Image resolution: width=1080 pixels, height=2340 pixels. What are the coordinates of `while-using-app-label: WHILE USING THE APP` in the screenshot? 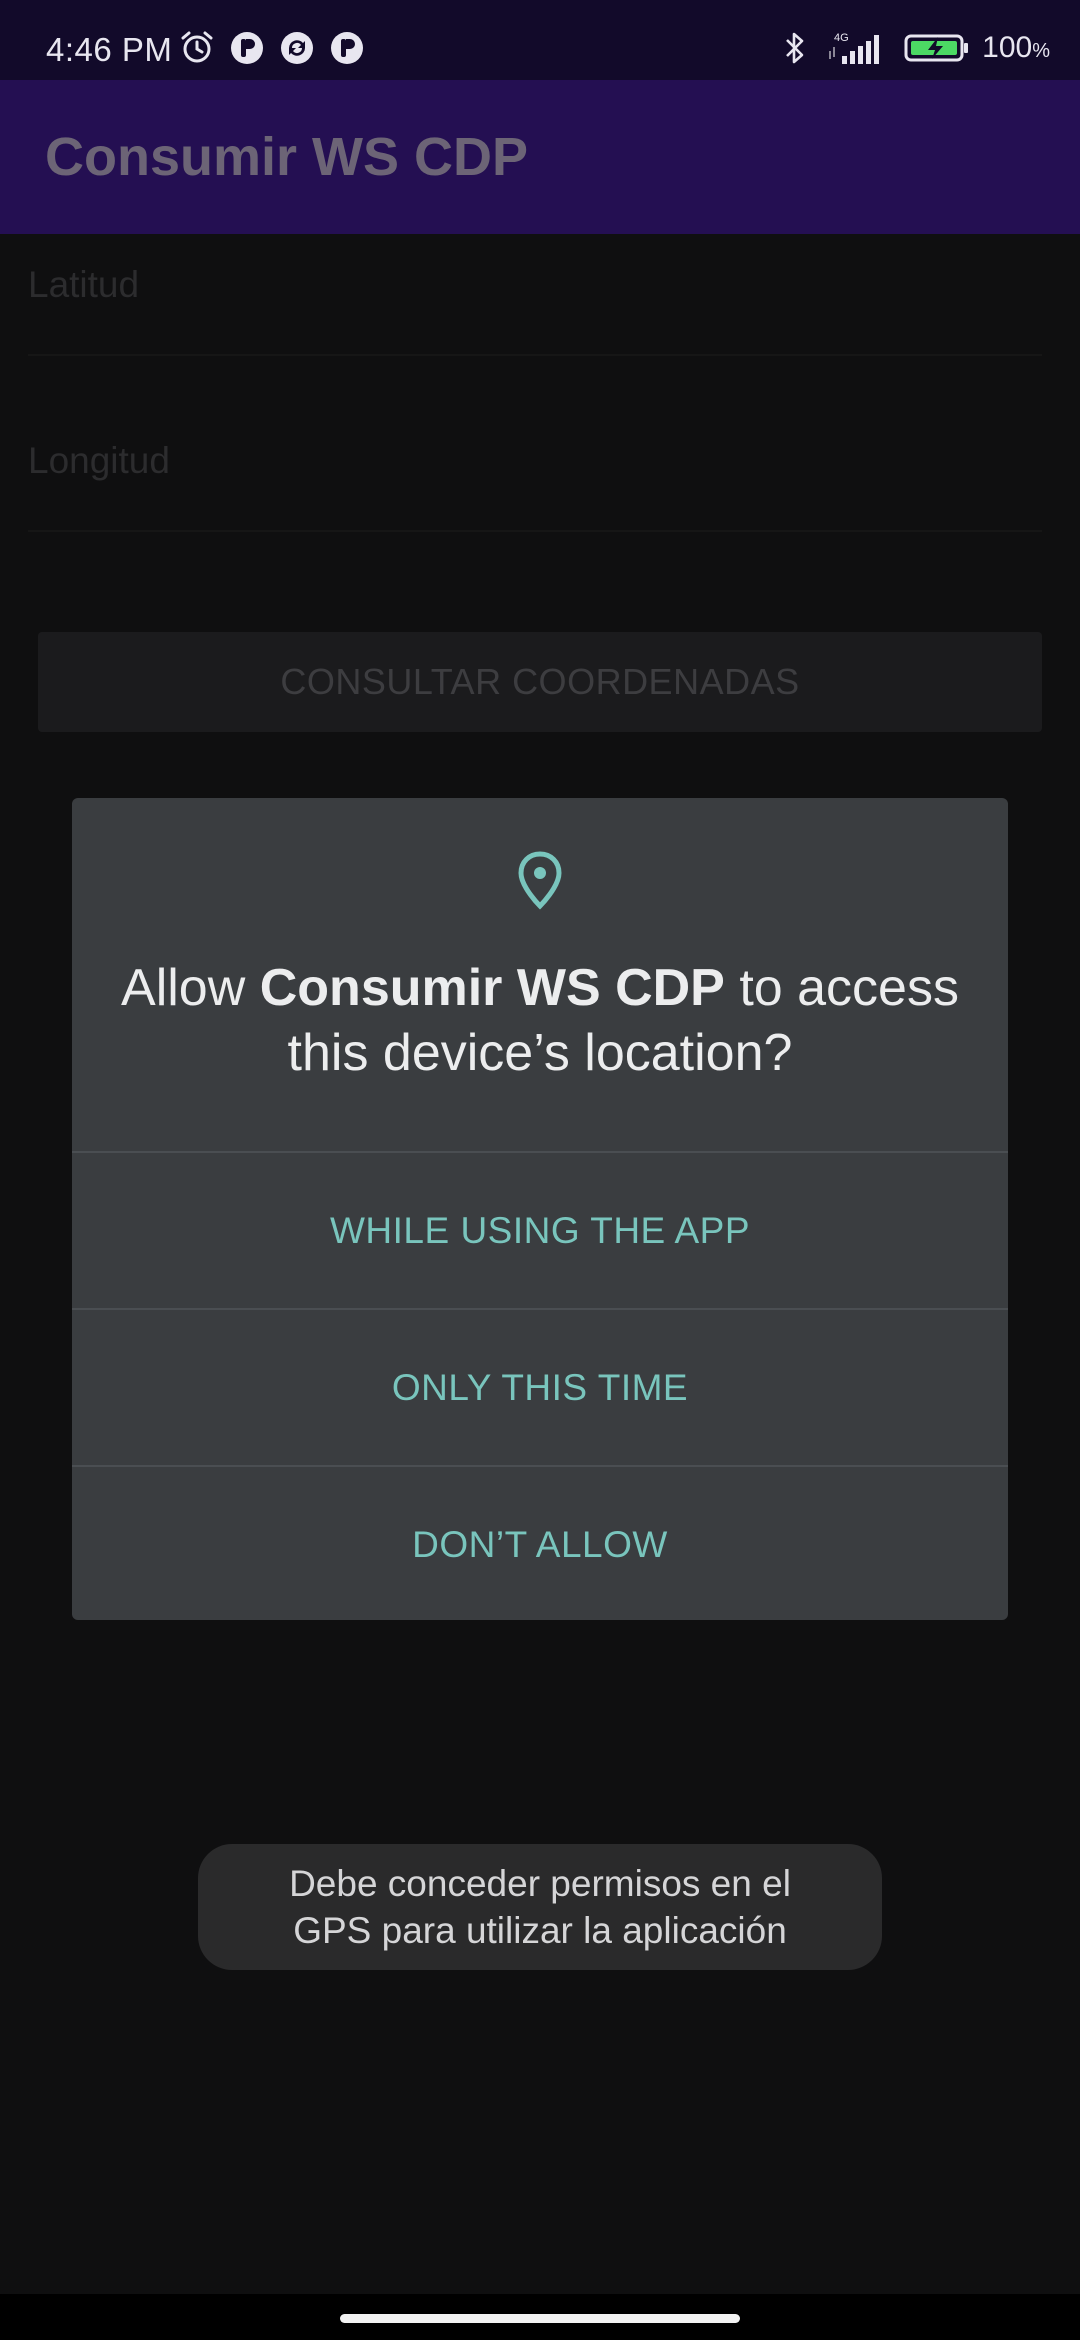 It's located at (540, 1230).